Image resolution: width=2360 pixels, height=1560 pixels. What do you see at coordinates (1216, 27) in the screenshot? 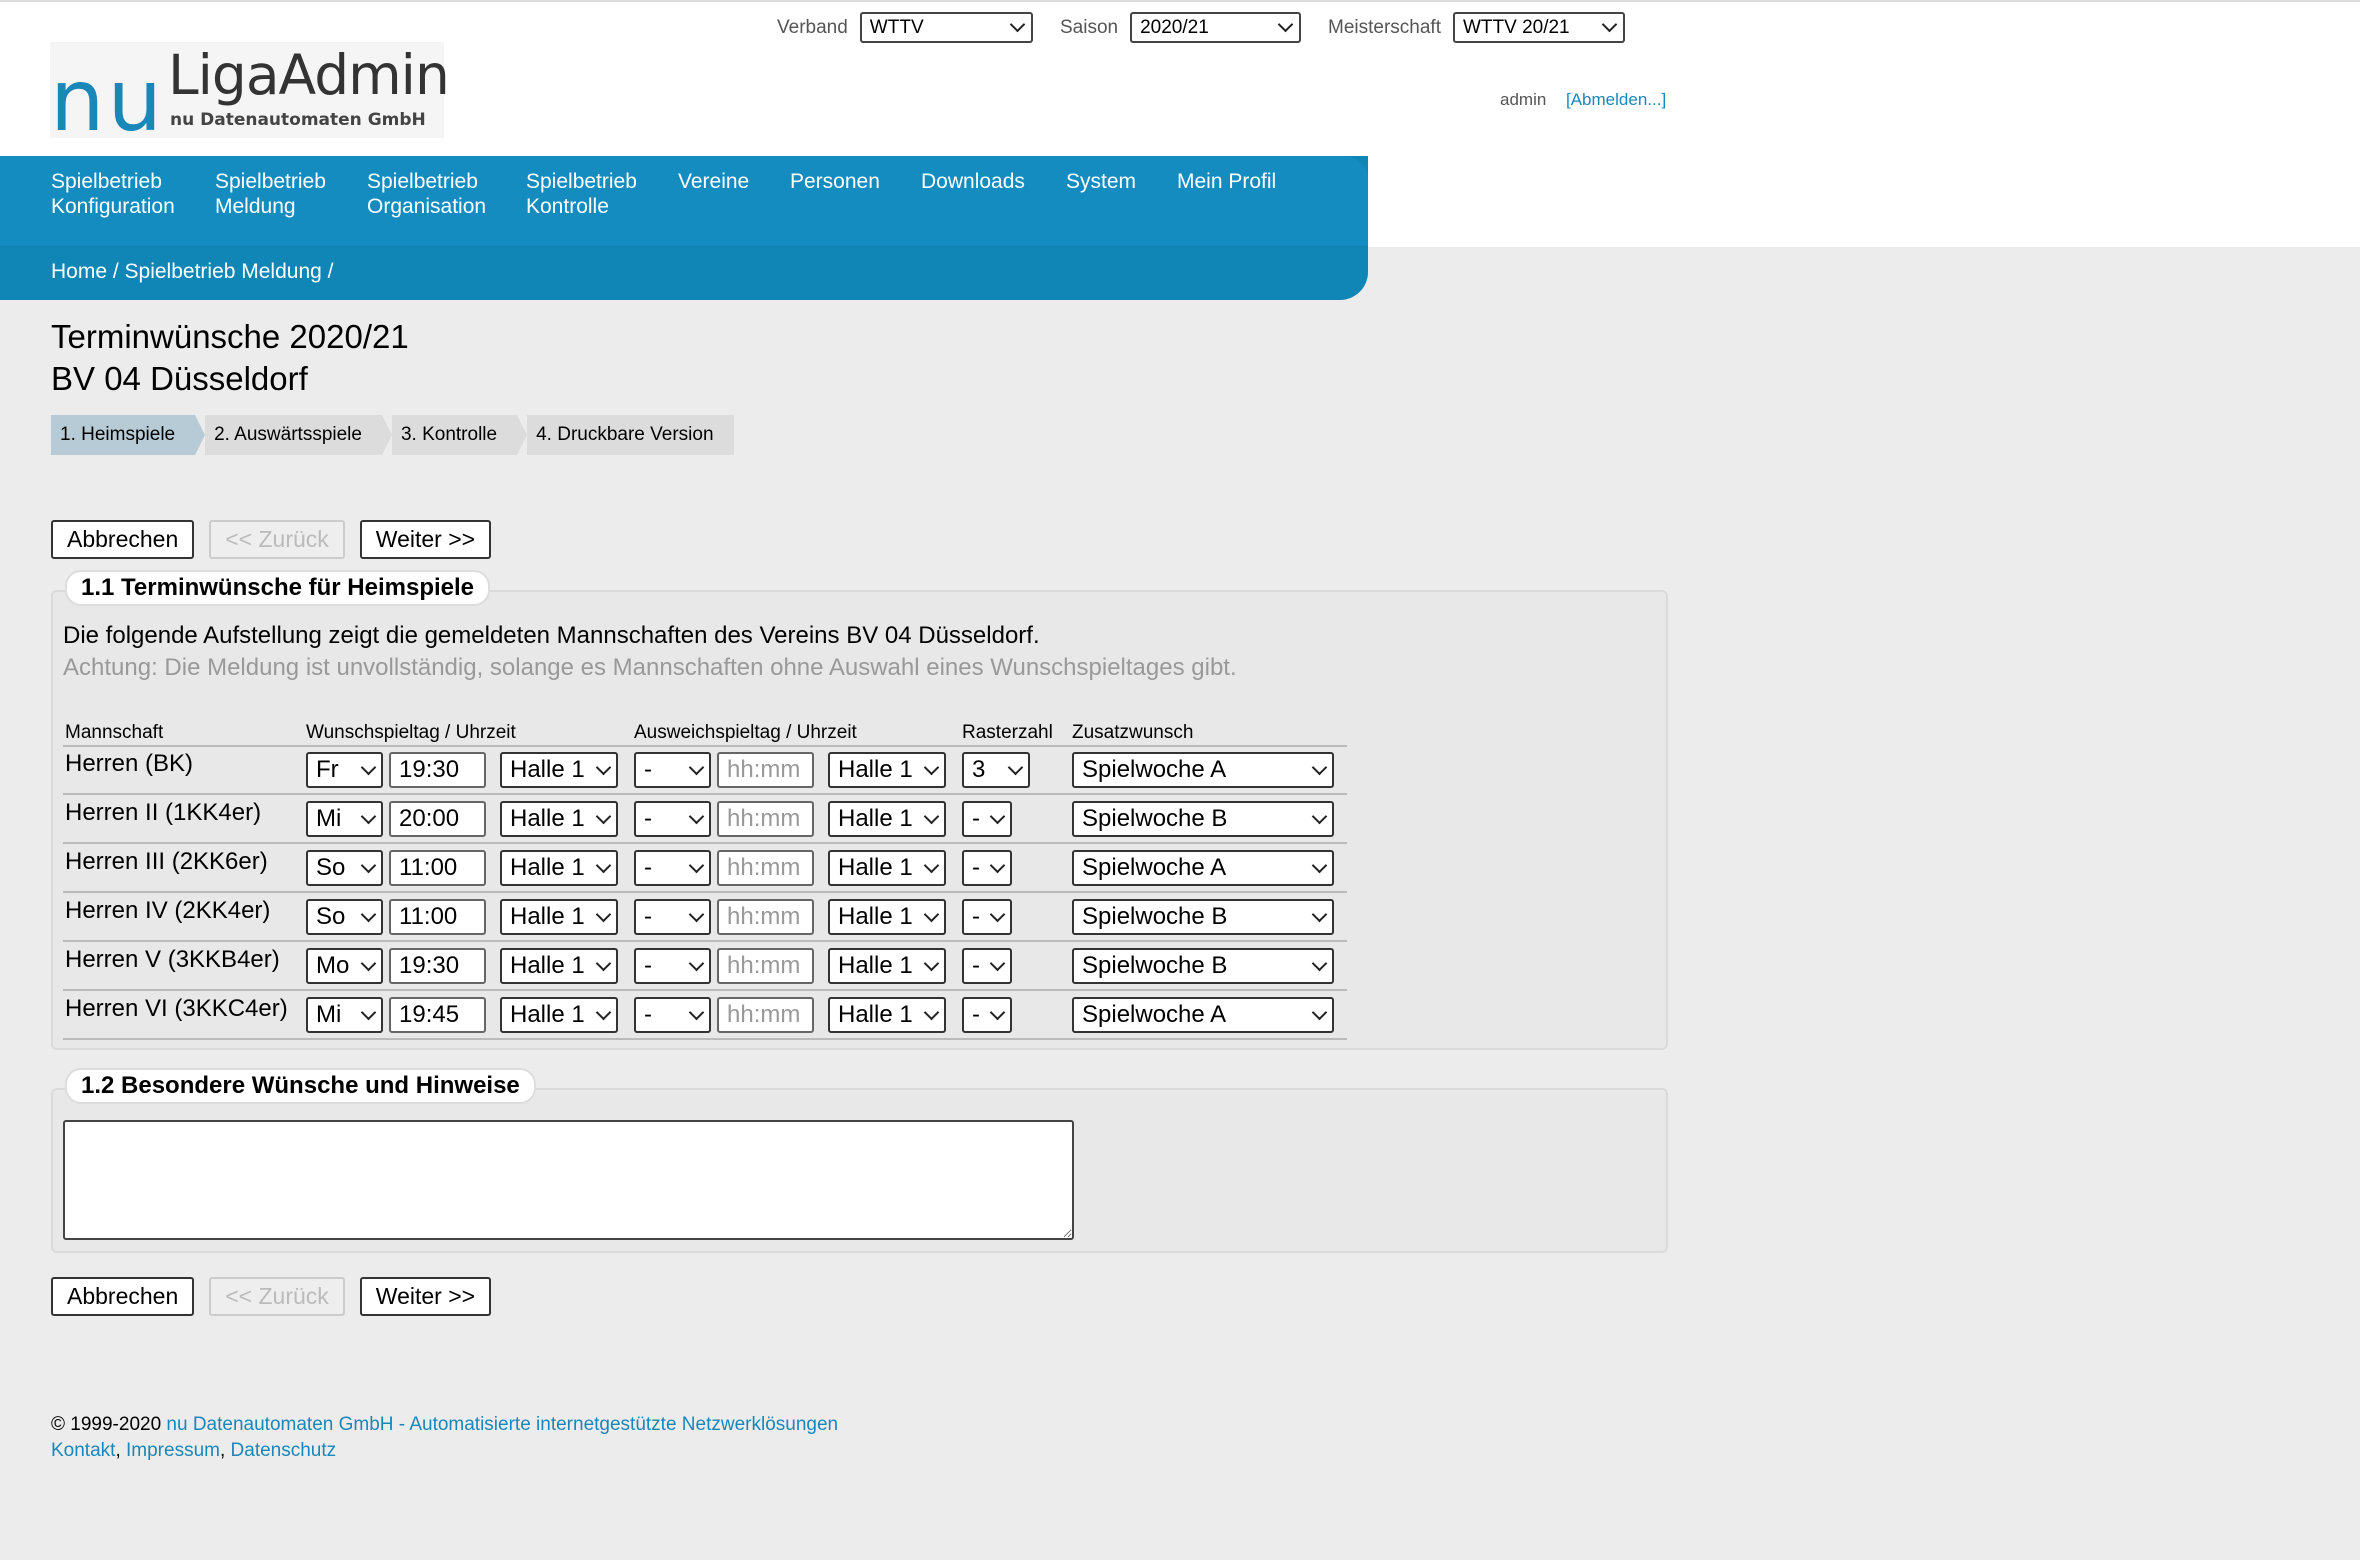
I see `saison-select: 2020/21` at bounding box center [1216, 27].